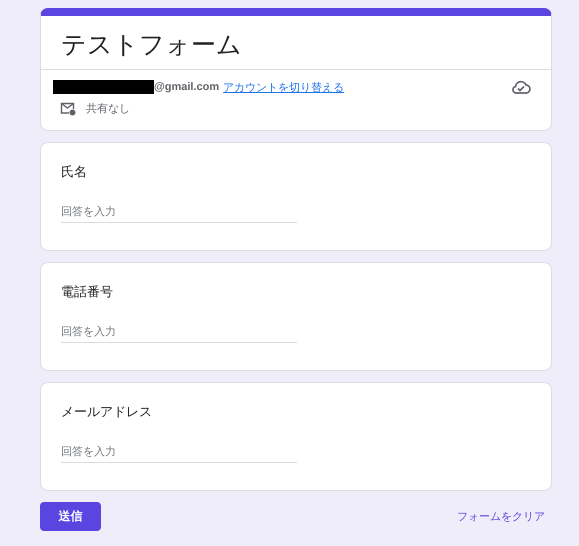 The height and width of the screenshot is (546, 579). What do you see at coordinates (108, 108) in the screenshot?
I see `sharing-status: 共有なし` at bounding box center [108, 108].